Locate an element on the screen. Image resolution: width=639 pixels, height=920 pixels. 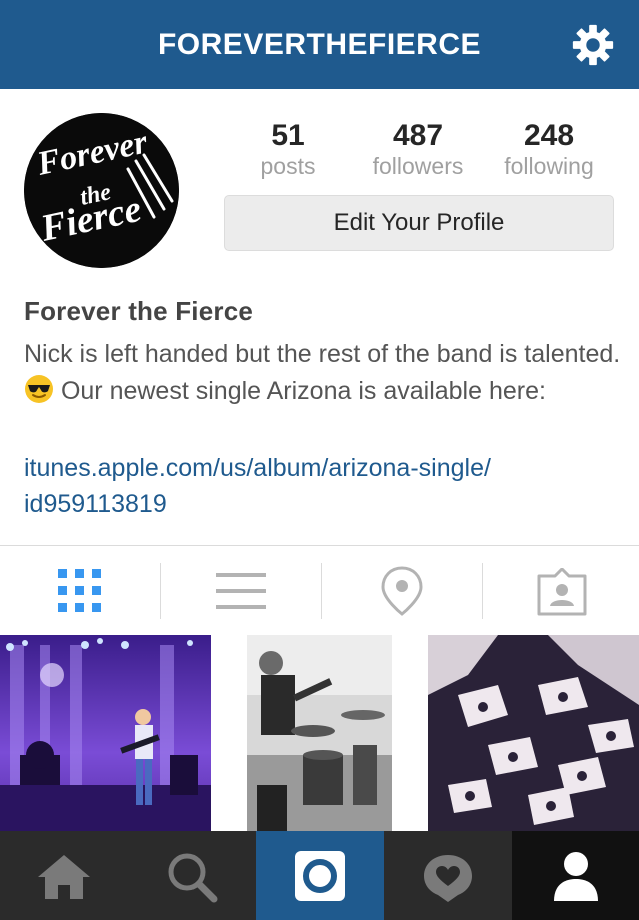
concert-stage-photo is located at coordinates (105, 733).